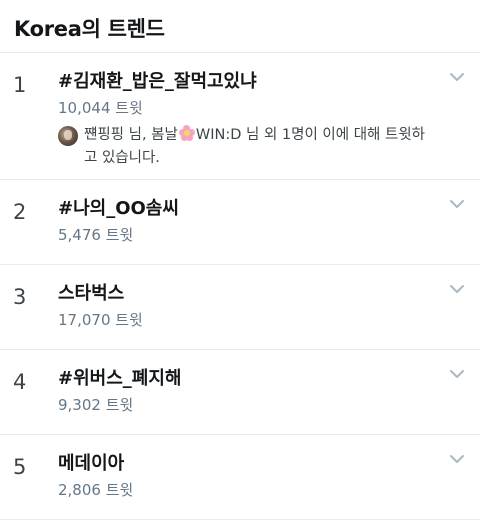 Image resolution: width=480 pixels, height=527 pixels. I want to click on trend-tweet-count: 17,070 트윗, so click(100, 320).